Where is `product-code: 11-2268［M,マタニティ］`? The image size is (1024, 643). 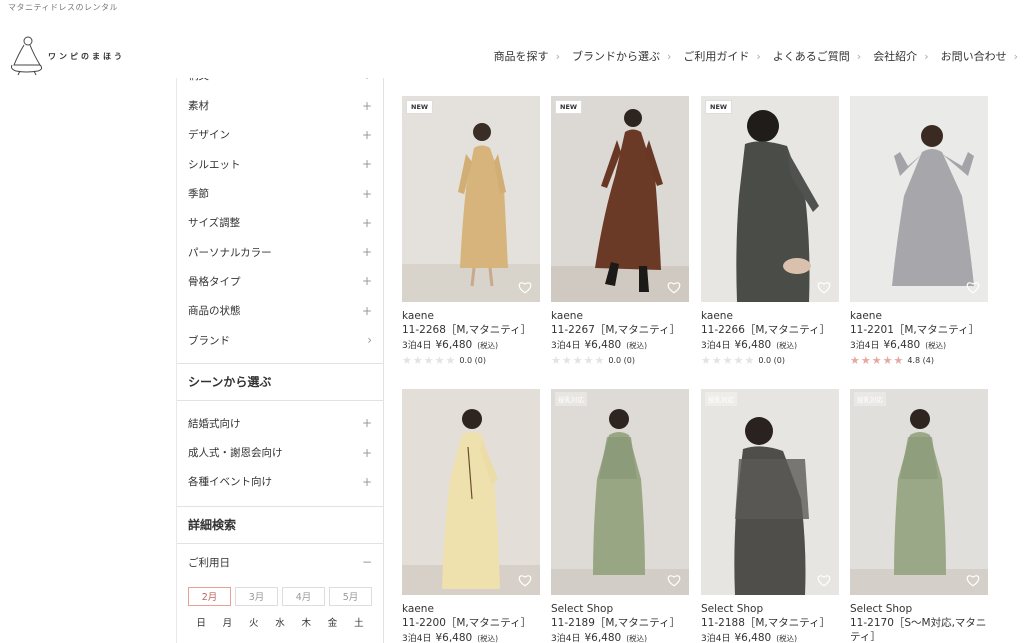
product-code: 11-2268［M,マタニティ］ is located at coordinates (467, 330).